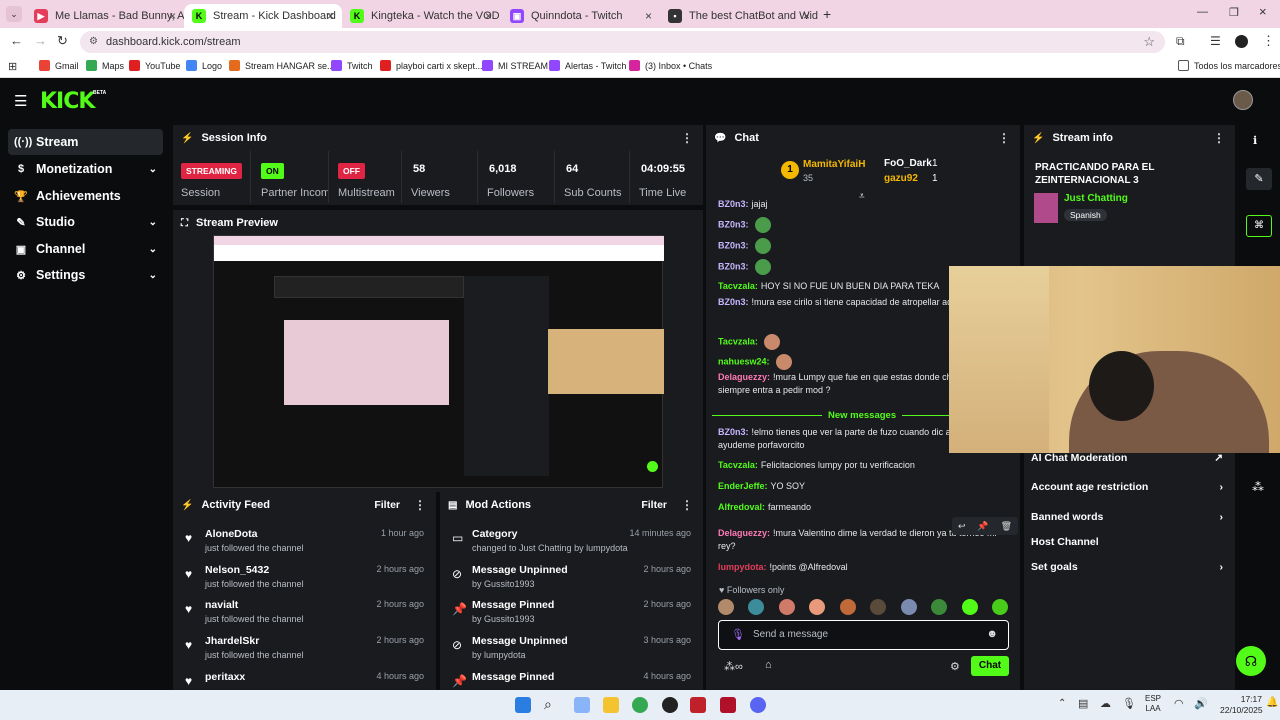 The image size is (1280, 720). What do you see at coordinates (1241, 41) in the screenshot?
I see `profile-avatar` at bounding box center [1241, 41].